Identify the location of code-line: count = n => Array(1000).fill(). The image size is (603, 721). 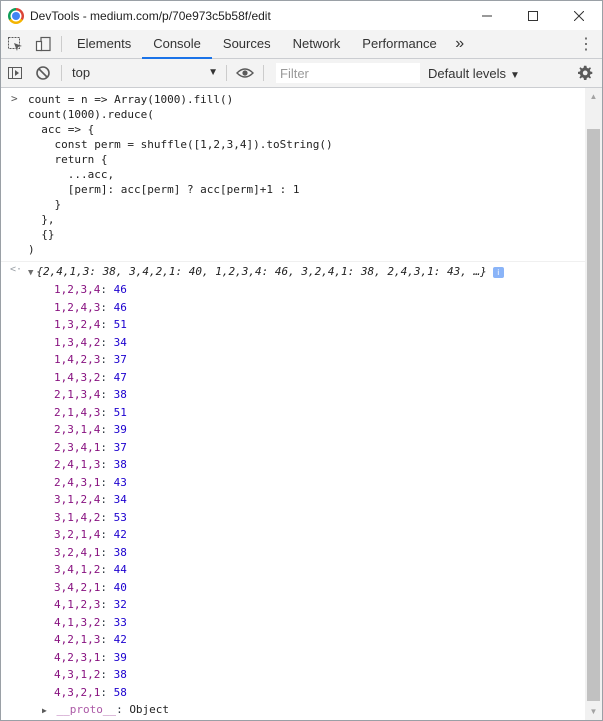
(131, 99).